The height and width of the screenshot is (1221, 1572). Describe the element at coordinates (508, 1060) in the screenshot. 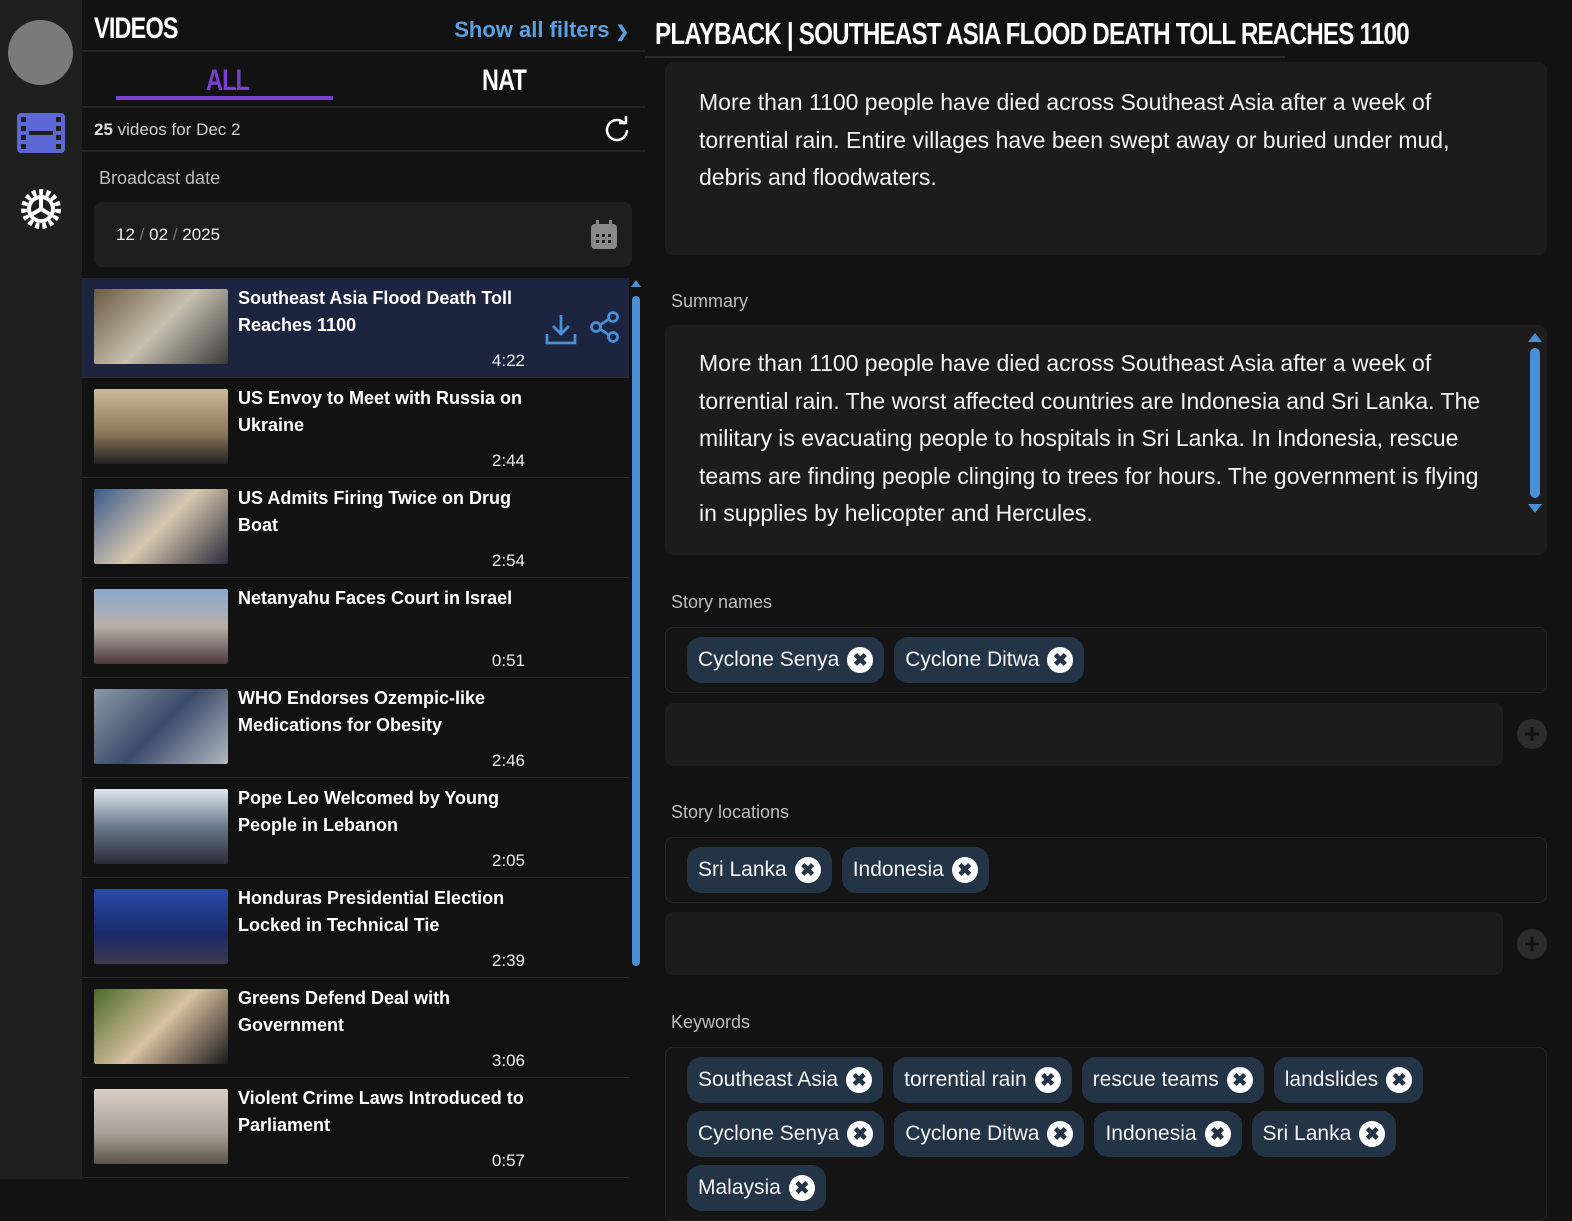

I see `video-duration: 3:06` at that location.